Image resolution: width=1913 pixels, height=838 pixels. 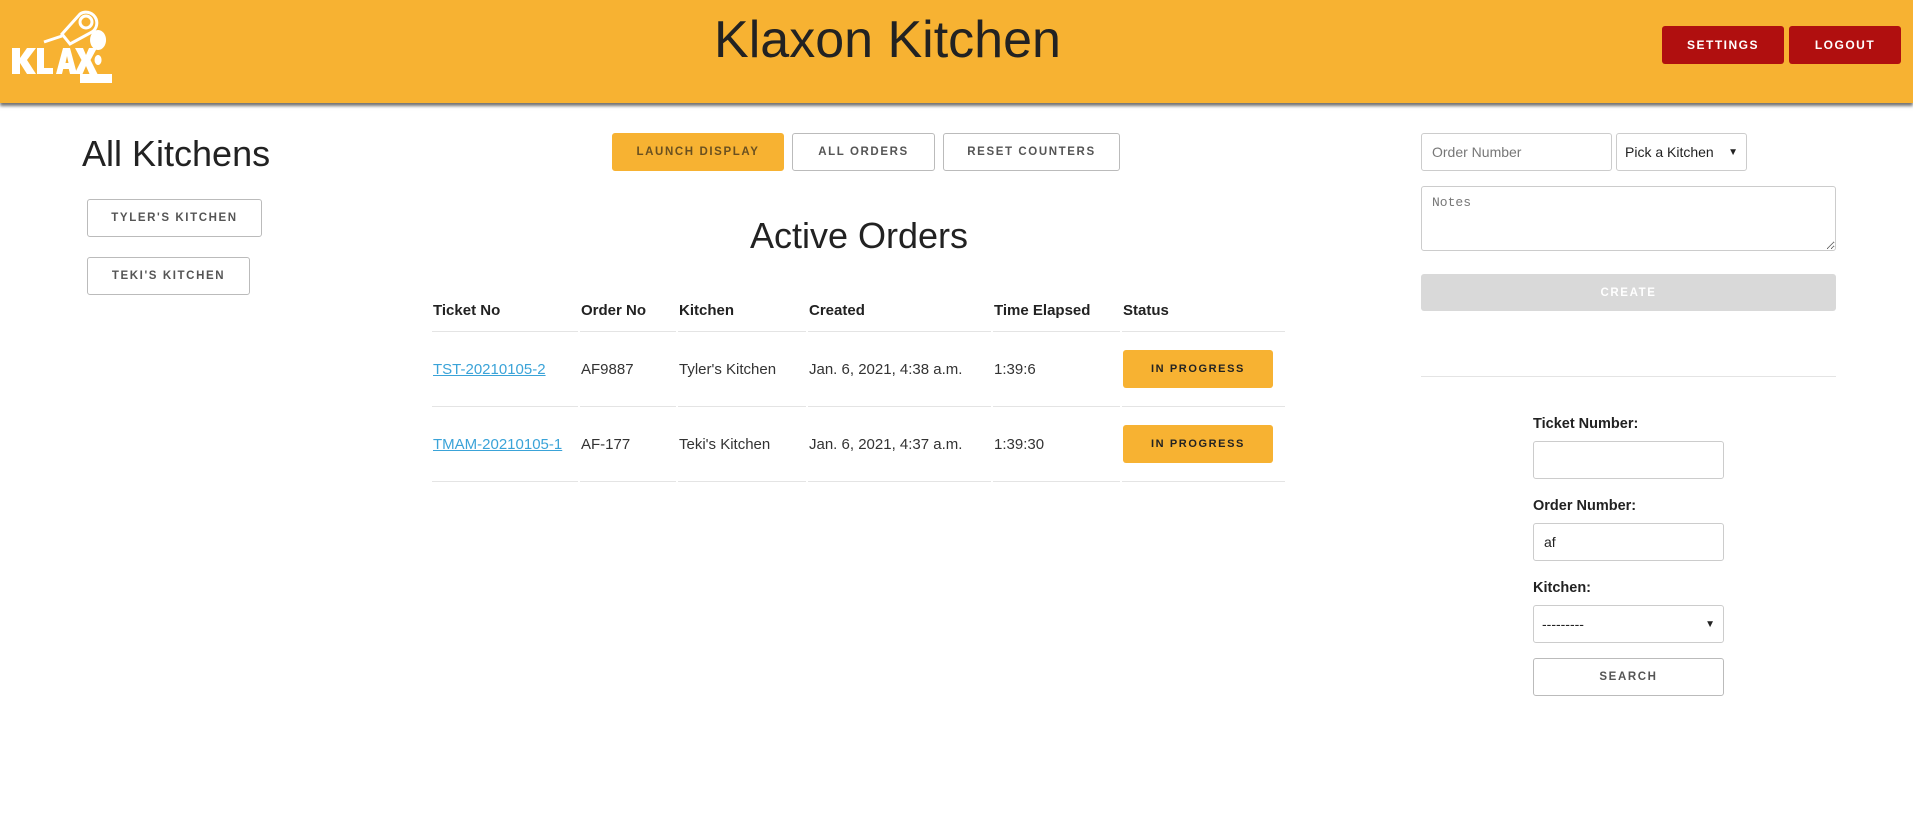 What do you see at coordinates (1628, 677) in the screenshot?
I see `search-button: SEARCH` at bounding box center [1628, 677].